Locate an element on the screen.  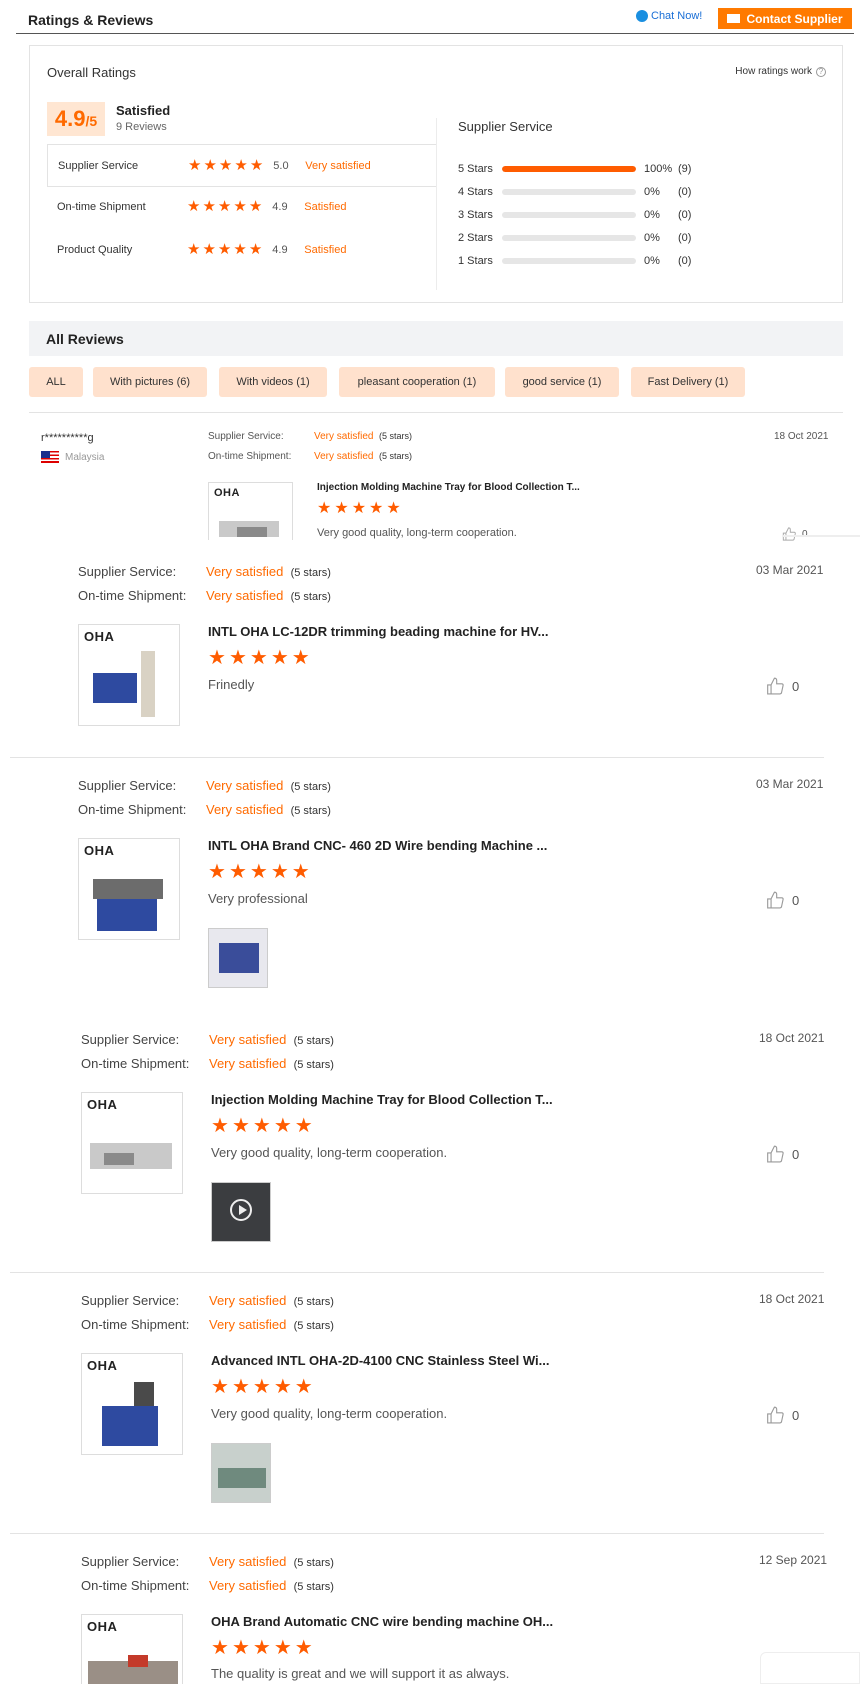
star-rating: ★ ★ ★ ★ ★ is located at coordinates (225, 165).